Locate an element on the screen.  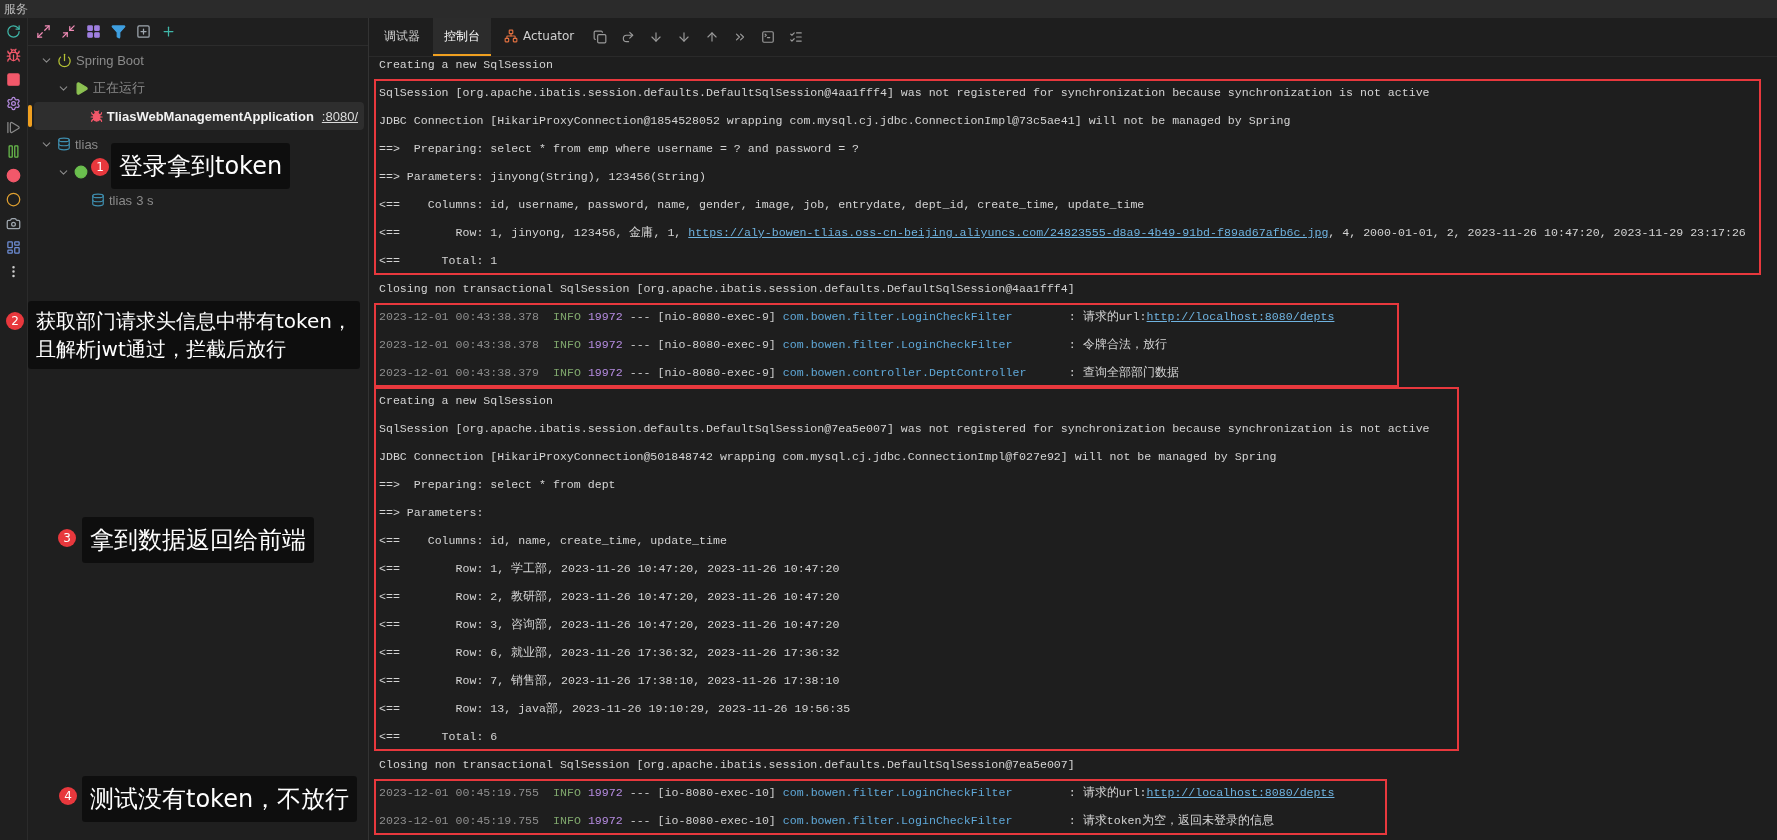
list-icon is located at coordinates (796, 37).